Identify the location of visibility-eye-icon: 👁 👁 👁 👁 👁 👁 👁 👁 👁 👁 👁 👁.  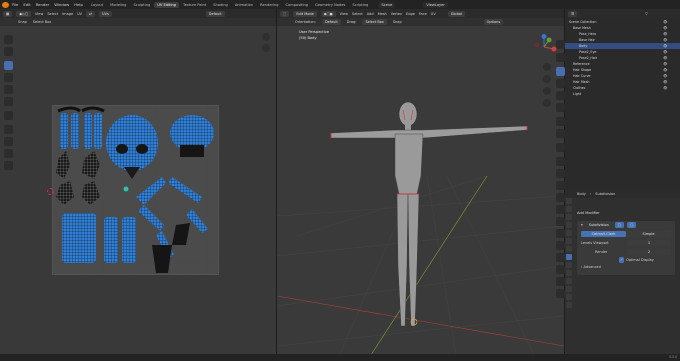
(670, 58).